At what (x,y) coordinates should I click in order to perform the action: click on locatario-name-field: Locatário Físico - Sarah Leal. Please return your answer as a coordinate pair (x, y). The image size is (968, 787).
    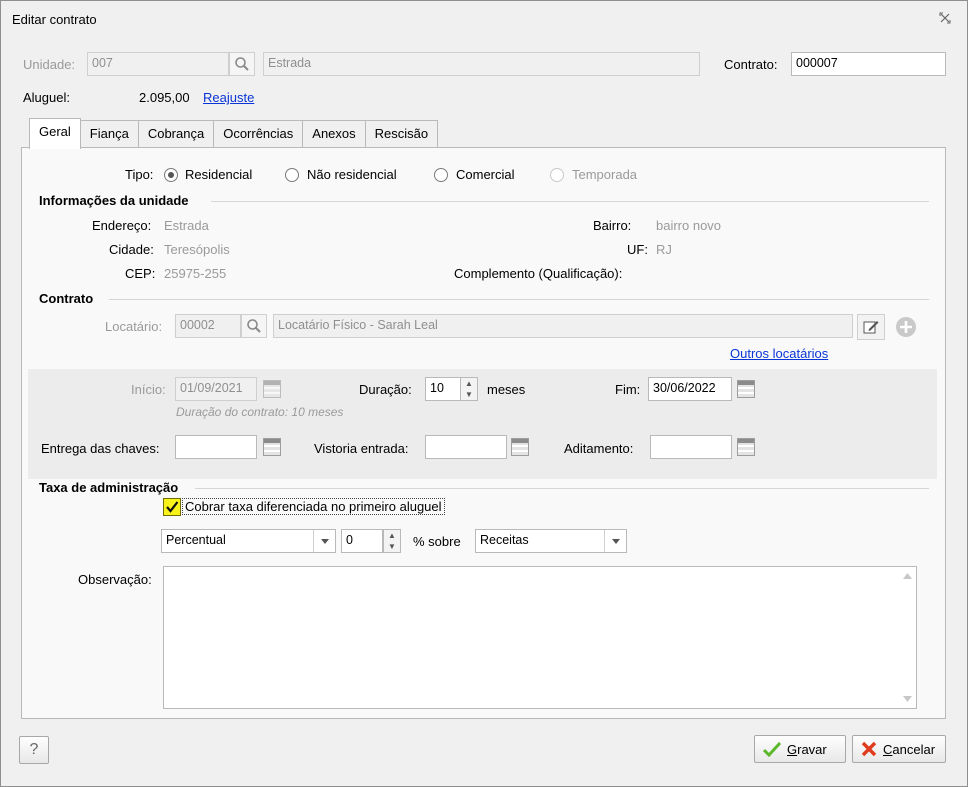
    Looking at the image, I should click on (563, 326).